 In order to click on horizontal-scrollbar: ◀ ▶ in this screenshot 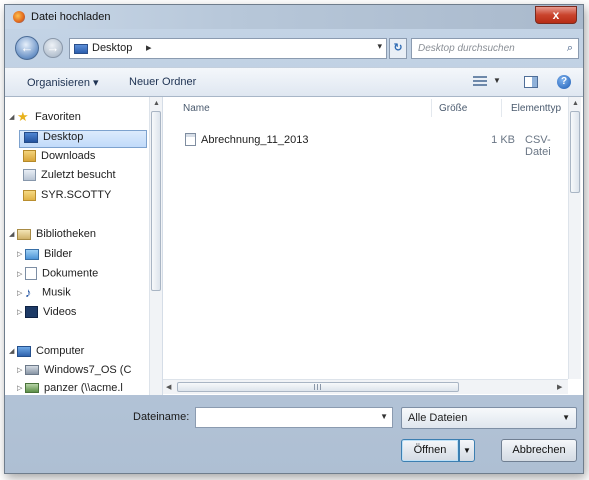, I will do `click(365, 386)`.